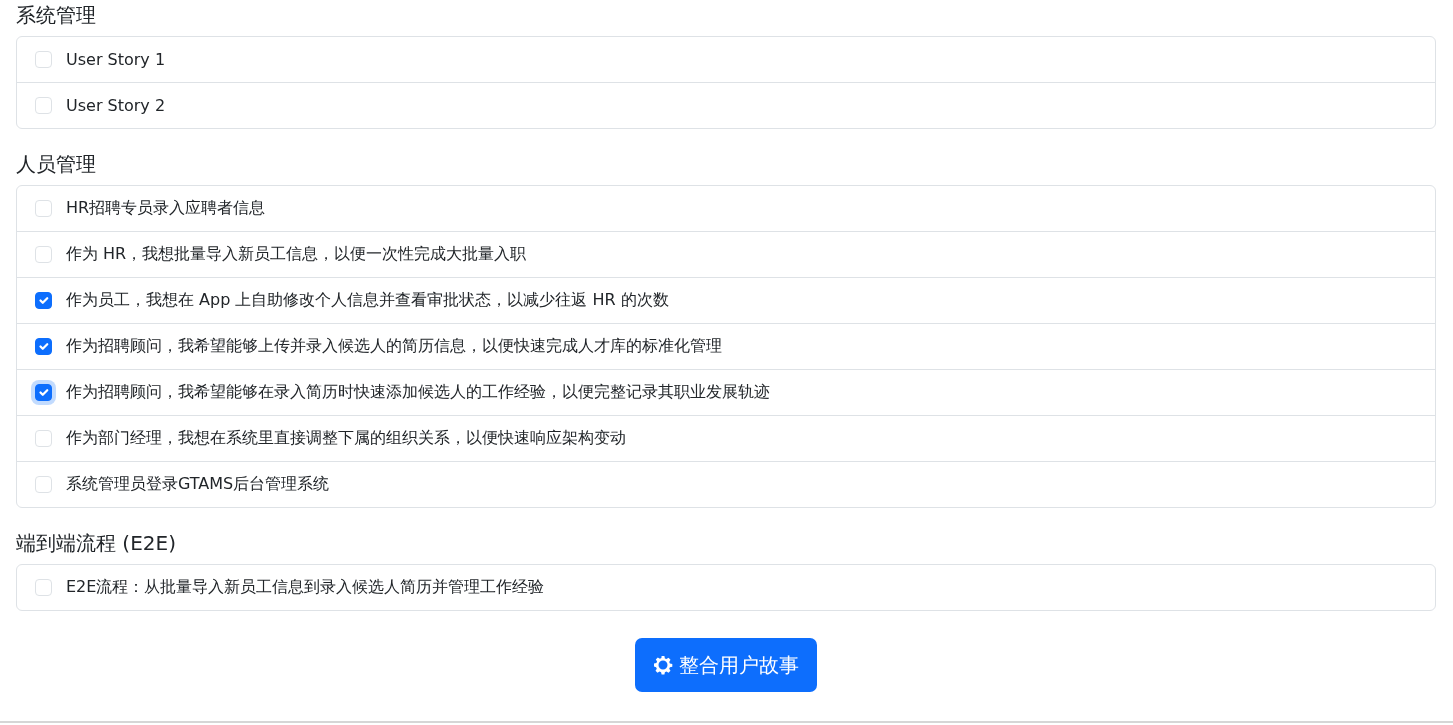  I want to click on section-title: 人员管理, so click(56, 164).